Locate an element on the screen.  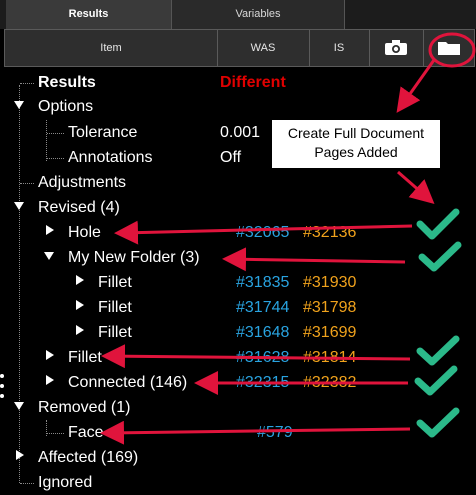
results-status: Different is located at coordinates (253, 82).